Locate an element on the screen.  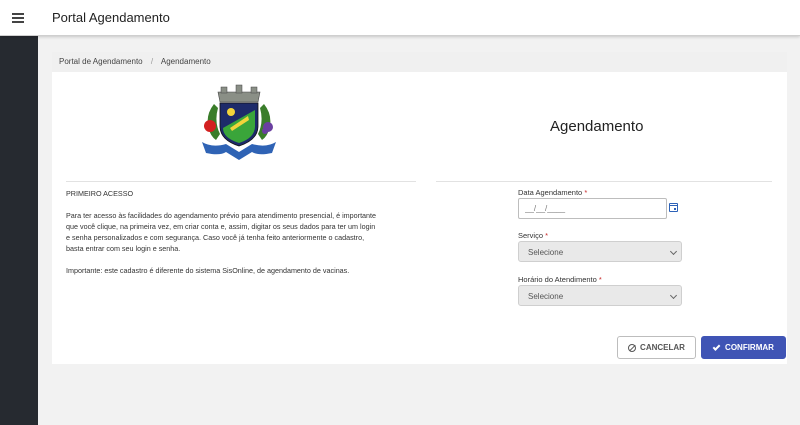
cancel-button: CANCELAR is located at coordinates (656, 347).